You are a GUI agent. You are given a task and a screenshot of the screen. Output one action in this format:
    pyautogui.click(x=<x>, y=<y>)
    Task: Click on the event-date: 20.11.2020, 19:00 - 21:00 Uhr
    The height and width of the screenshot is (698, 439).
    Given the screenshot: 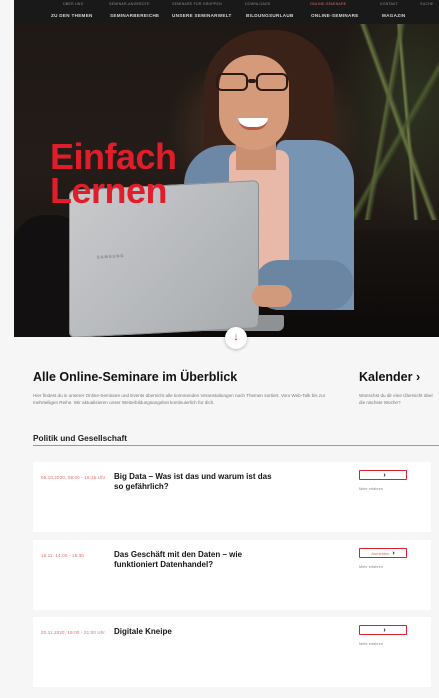 What is the action you would take?
    pyautogui.click(x=73, y=632)
    